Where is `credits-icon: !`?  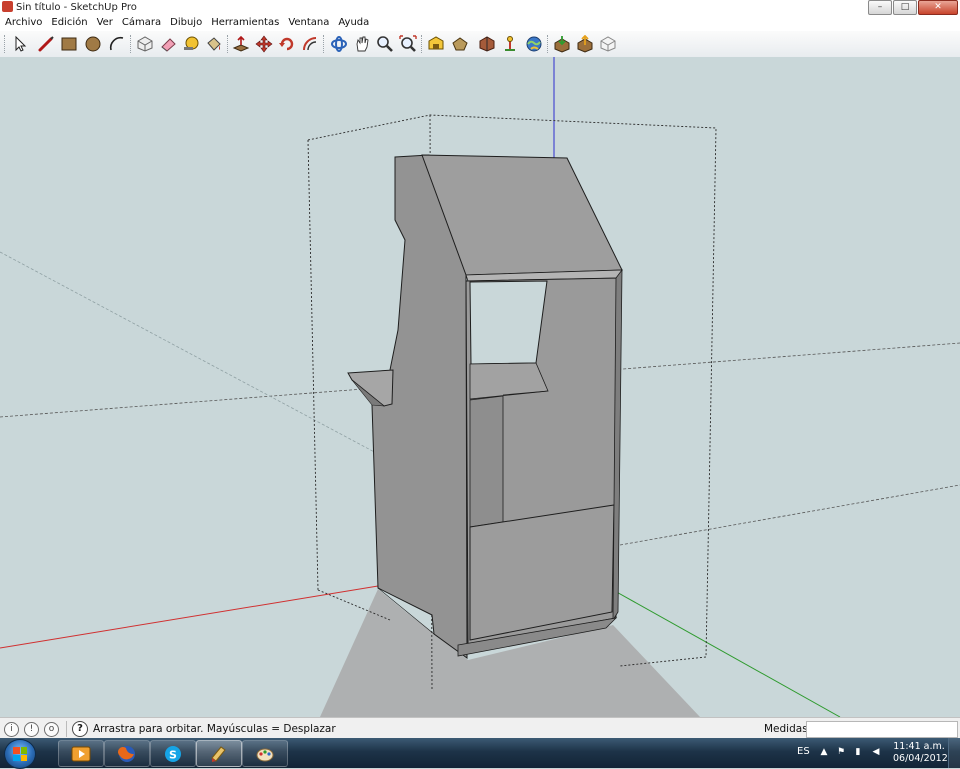 credits-icon: ! is located at coordinates (31, 729).